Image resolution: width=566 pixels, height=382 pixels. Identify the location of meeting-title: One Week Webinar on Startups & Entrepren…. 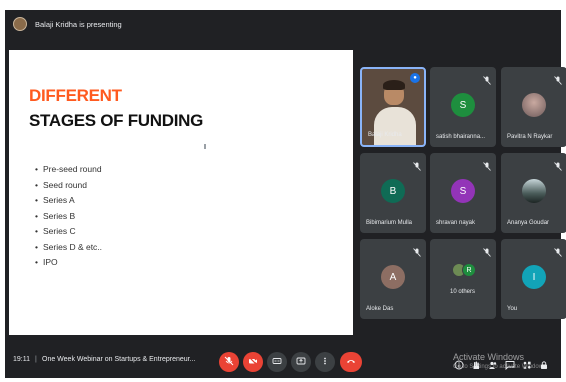
(119, 359).